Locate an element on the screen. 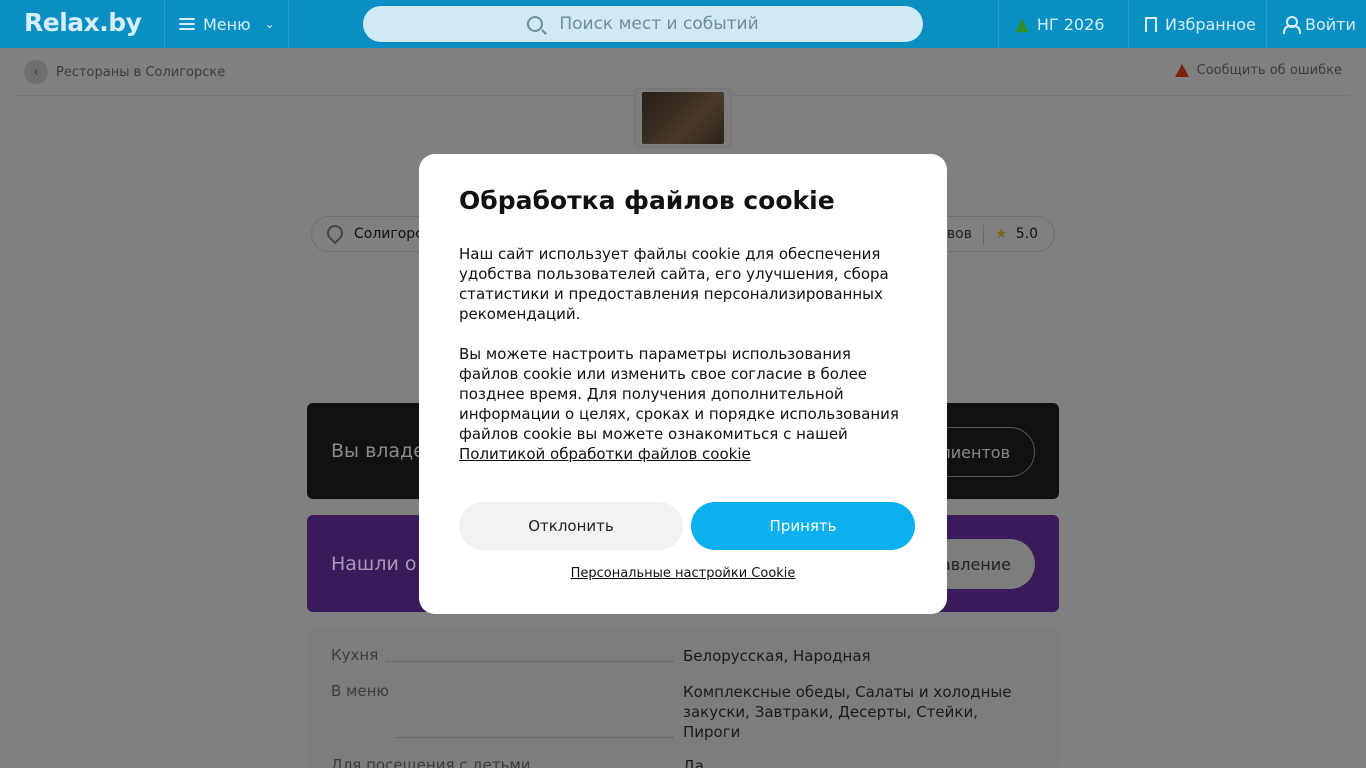 This screenshot has width=1366, height=768. detail-row: Для посещения с детьми Да is located at coordinates (683, 762).